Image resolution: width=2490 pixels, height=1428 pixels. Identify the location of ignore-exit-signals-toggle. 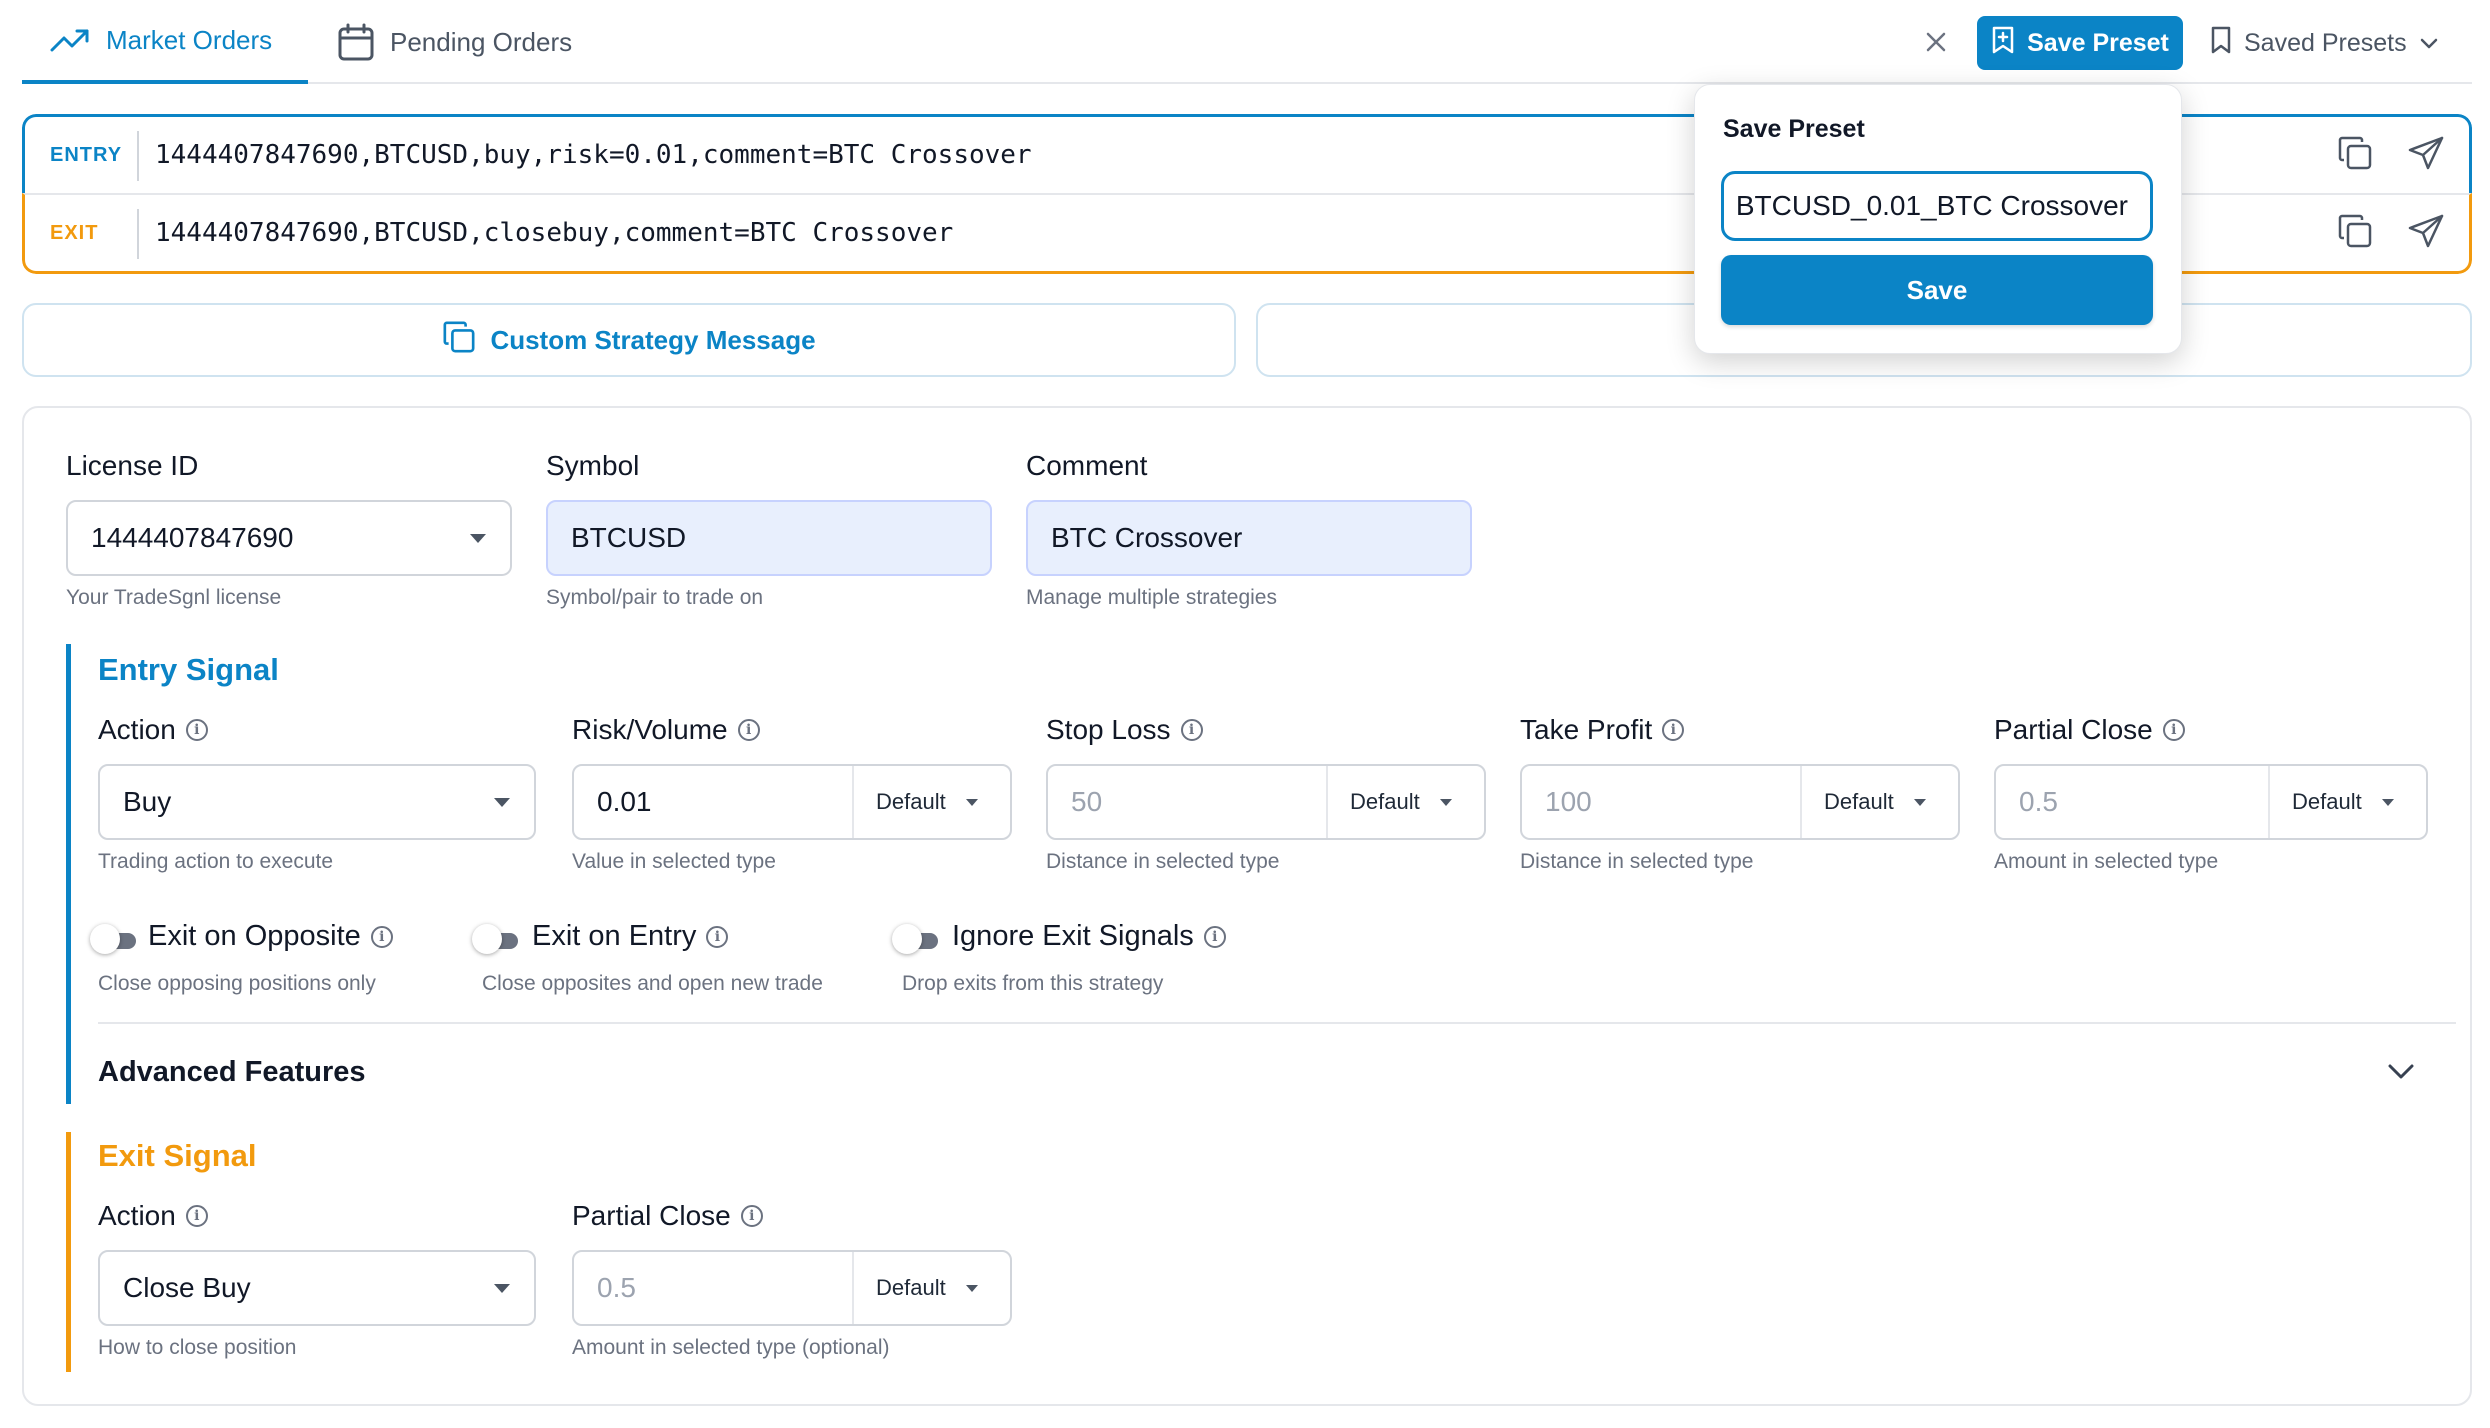
(916, 939).